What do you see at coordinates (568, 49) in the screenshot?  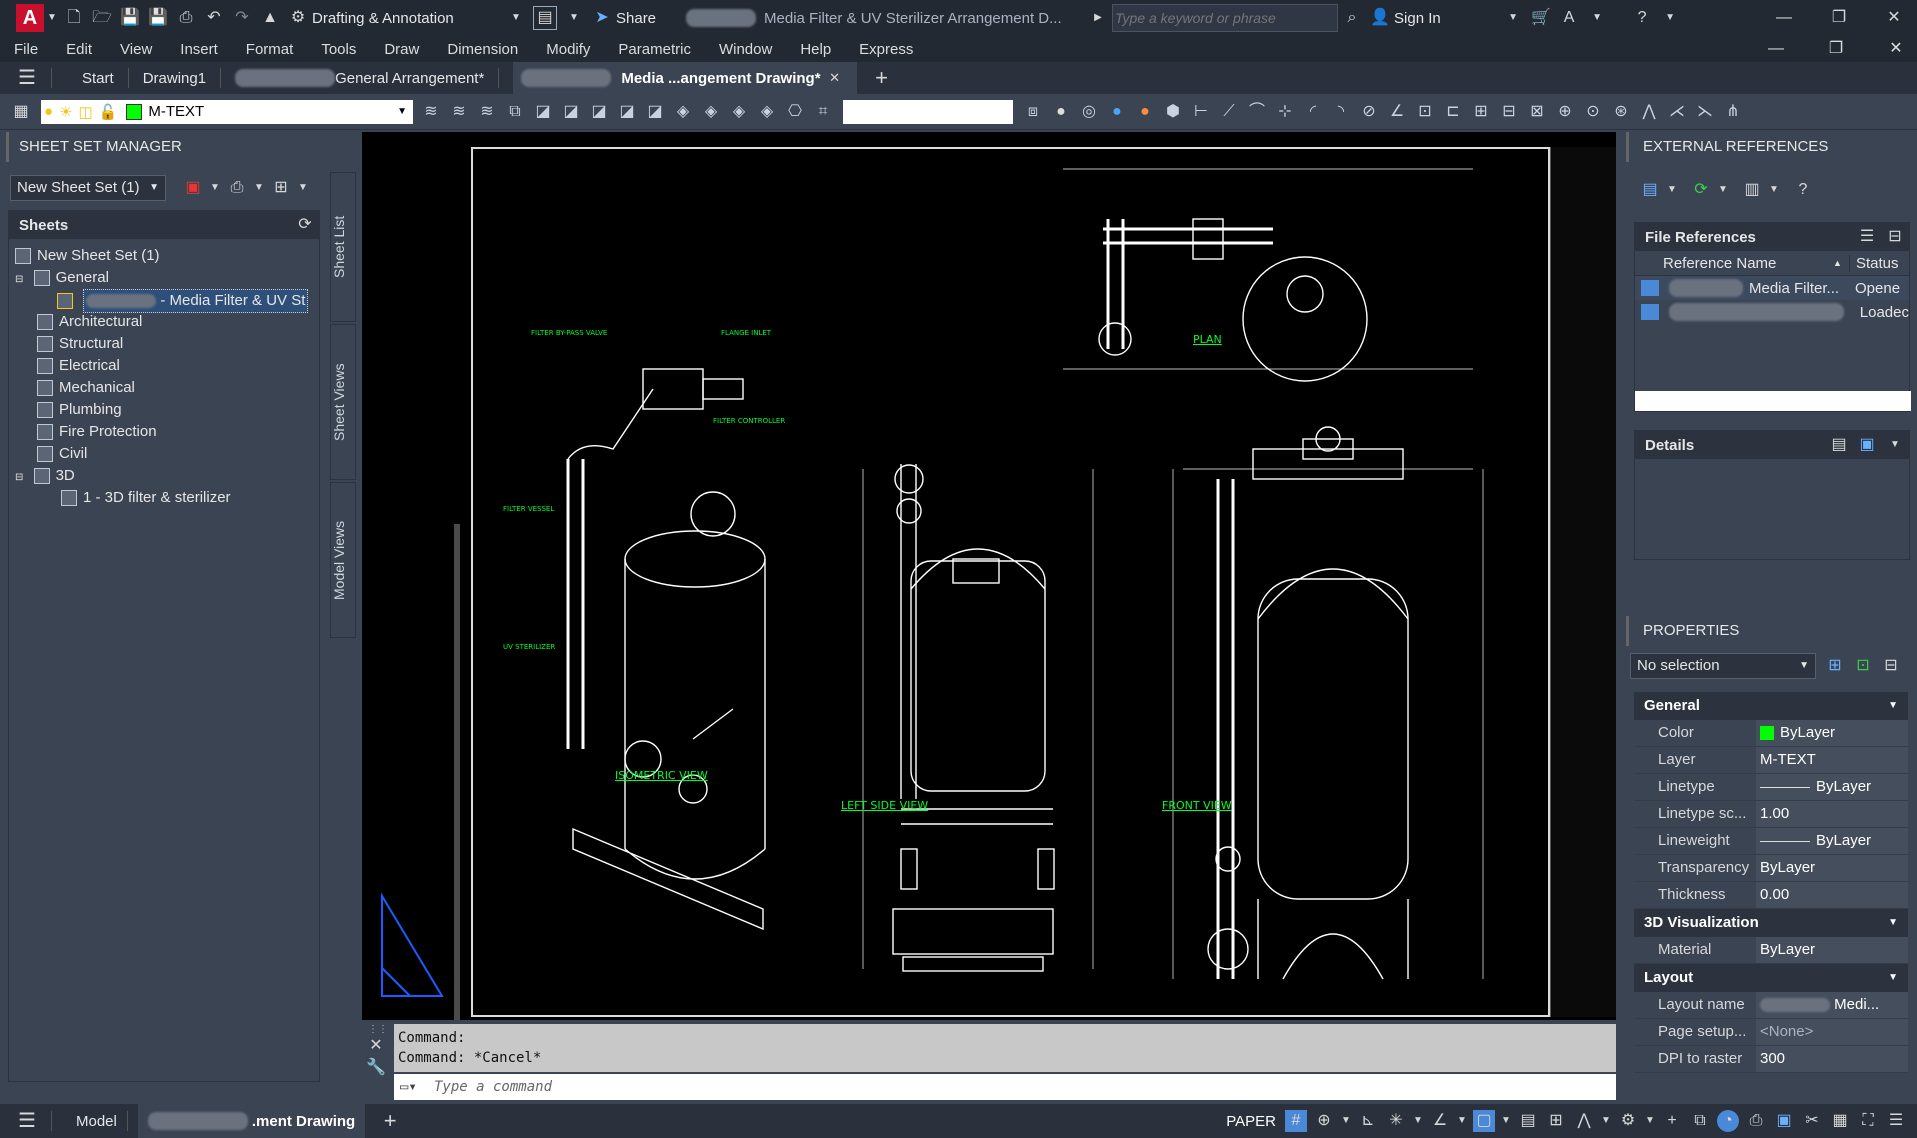 I see `menu-modify: Modify` at bounding box center [568, 49].